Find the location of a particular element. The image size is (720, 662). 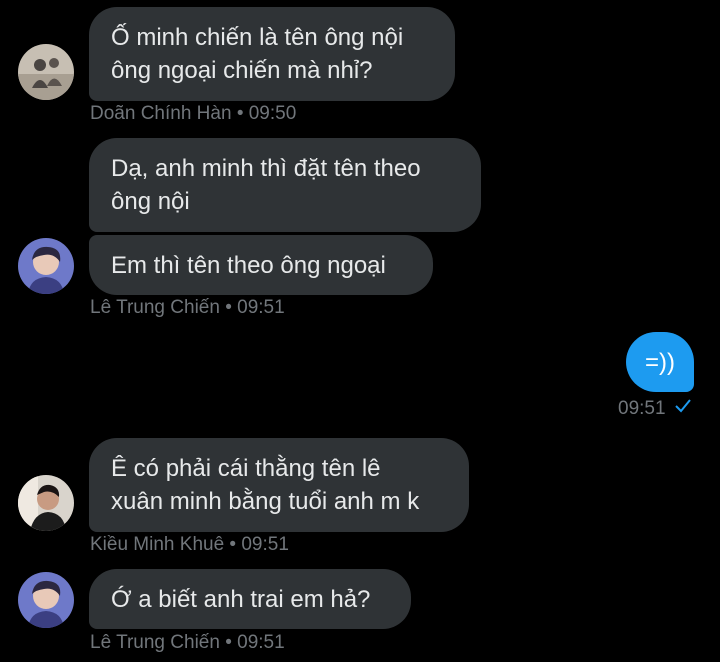

message-bubble: Ớ a biết anh trai em hả? is located at coordinates (250, 599).